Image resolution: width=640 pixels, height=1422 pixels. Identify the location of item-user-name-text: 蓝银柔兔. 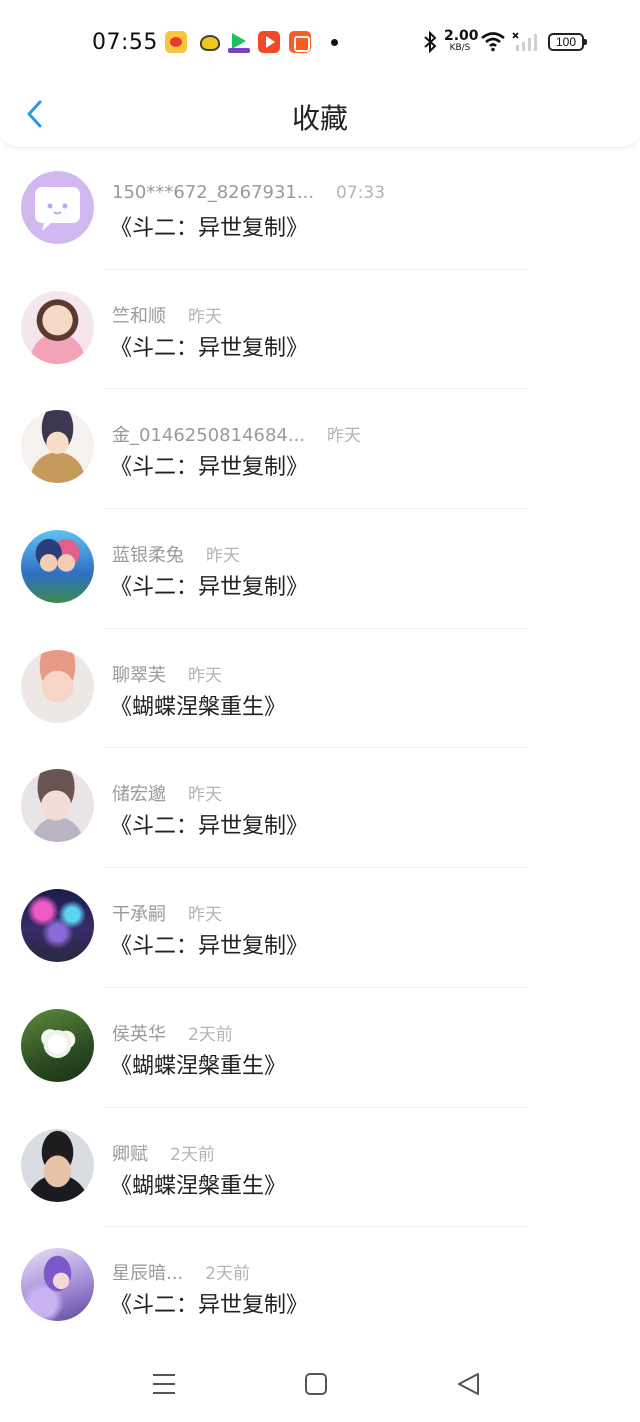
(148, 556).